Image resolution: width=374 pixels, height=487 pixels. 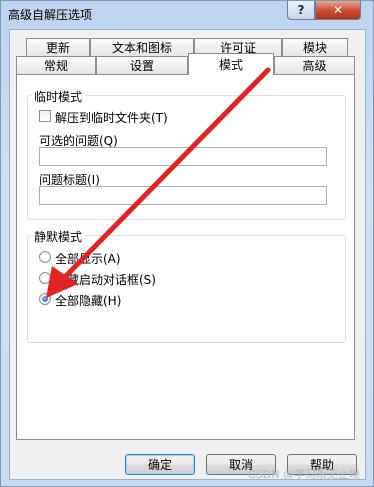 What do you see at coordinates (88, 259) in the screenshot?
I see `radio-show-all-label: 全部显示(A)` at bounding box center [88, 259].